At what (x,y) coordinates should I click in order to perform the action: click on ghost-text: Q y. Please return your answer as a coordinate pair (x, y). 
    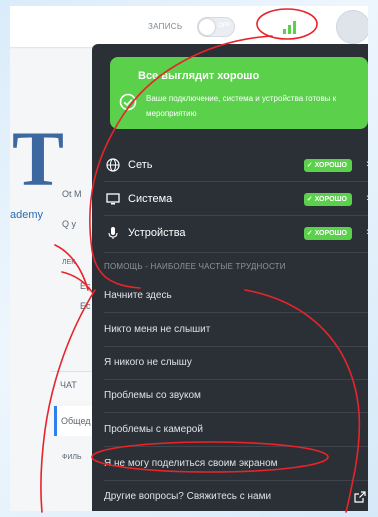
    Looking at the image, I should click on (69, 224).